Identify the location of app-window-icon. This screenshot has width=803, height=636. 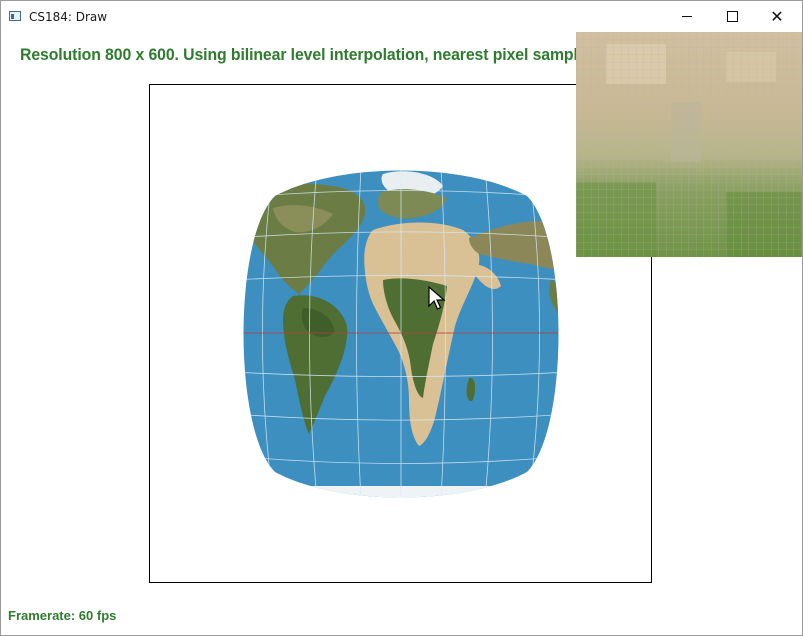
(15, 16).